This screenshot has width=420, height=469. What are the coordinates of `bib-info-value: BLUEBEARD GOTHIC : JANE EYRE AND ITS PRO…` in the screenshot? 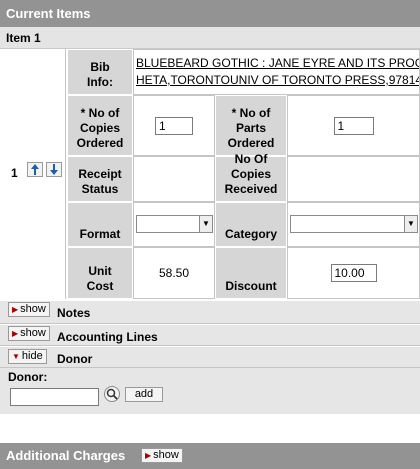 It's located at (276, 72).